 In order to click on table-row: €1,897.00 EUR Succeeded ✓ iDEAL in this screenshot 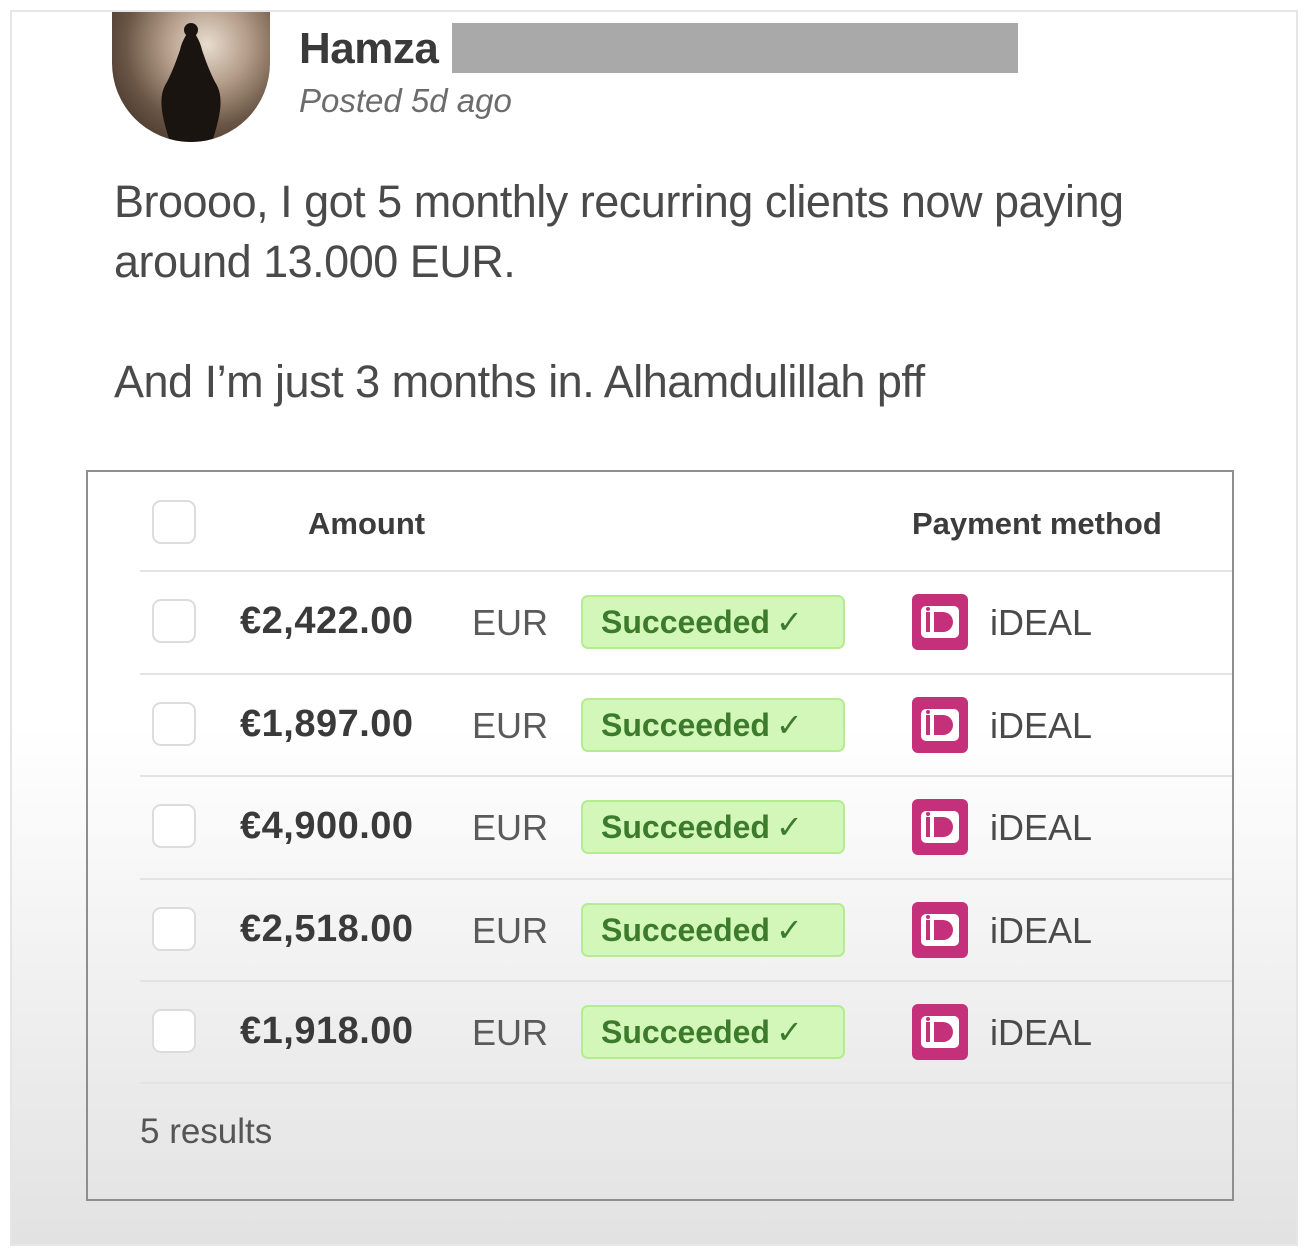, I will do `click(660, 726)`.